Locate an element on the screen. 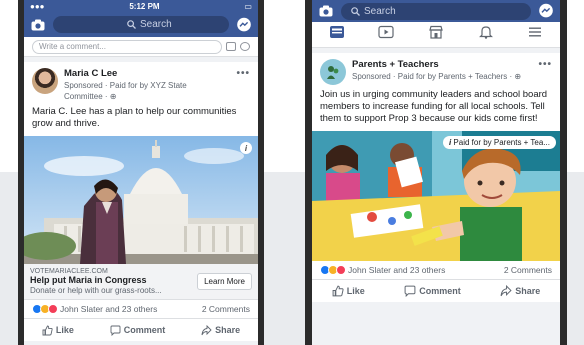 The image size is (584, 345). post-image: i is located at coordinates (141, 200).